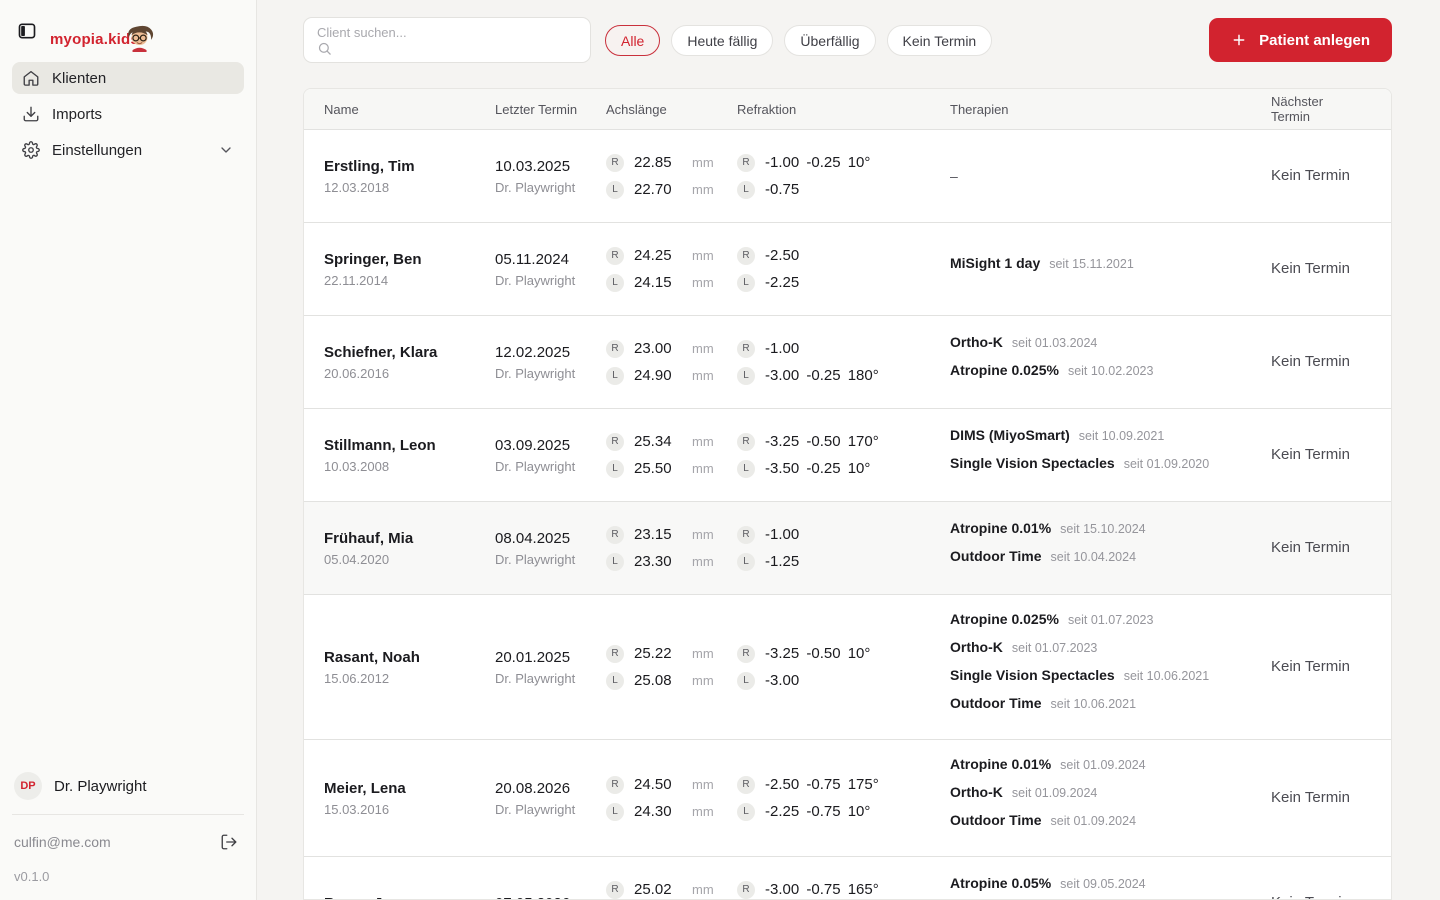 Image resolution: width=1440 pixels, height=900 pixels. Describe the element at coordinates (1300, 40) in the screenshot. I see `add-patient-button: Patient anlegen` at that location.